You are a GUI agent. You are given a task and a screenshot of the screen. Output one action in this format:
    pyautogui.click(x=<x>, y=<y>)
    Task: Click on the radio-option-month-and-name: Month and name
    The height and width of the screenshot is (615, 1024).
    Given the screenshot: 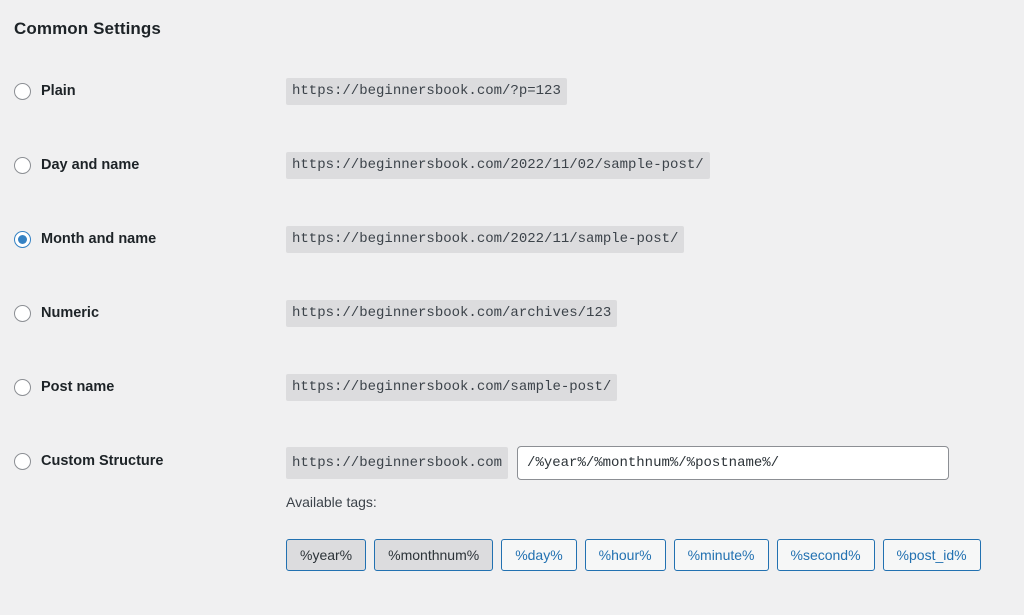 What is the action you would take?
    pyautogui.click(x=143, y=239)
    